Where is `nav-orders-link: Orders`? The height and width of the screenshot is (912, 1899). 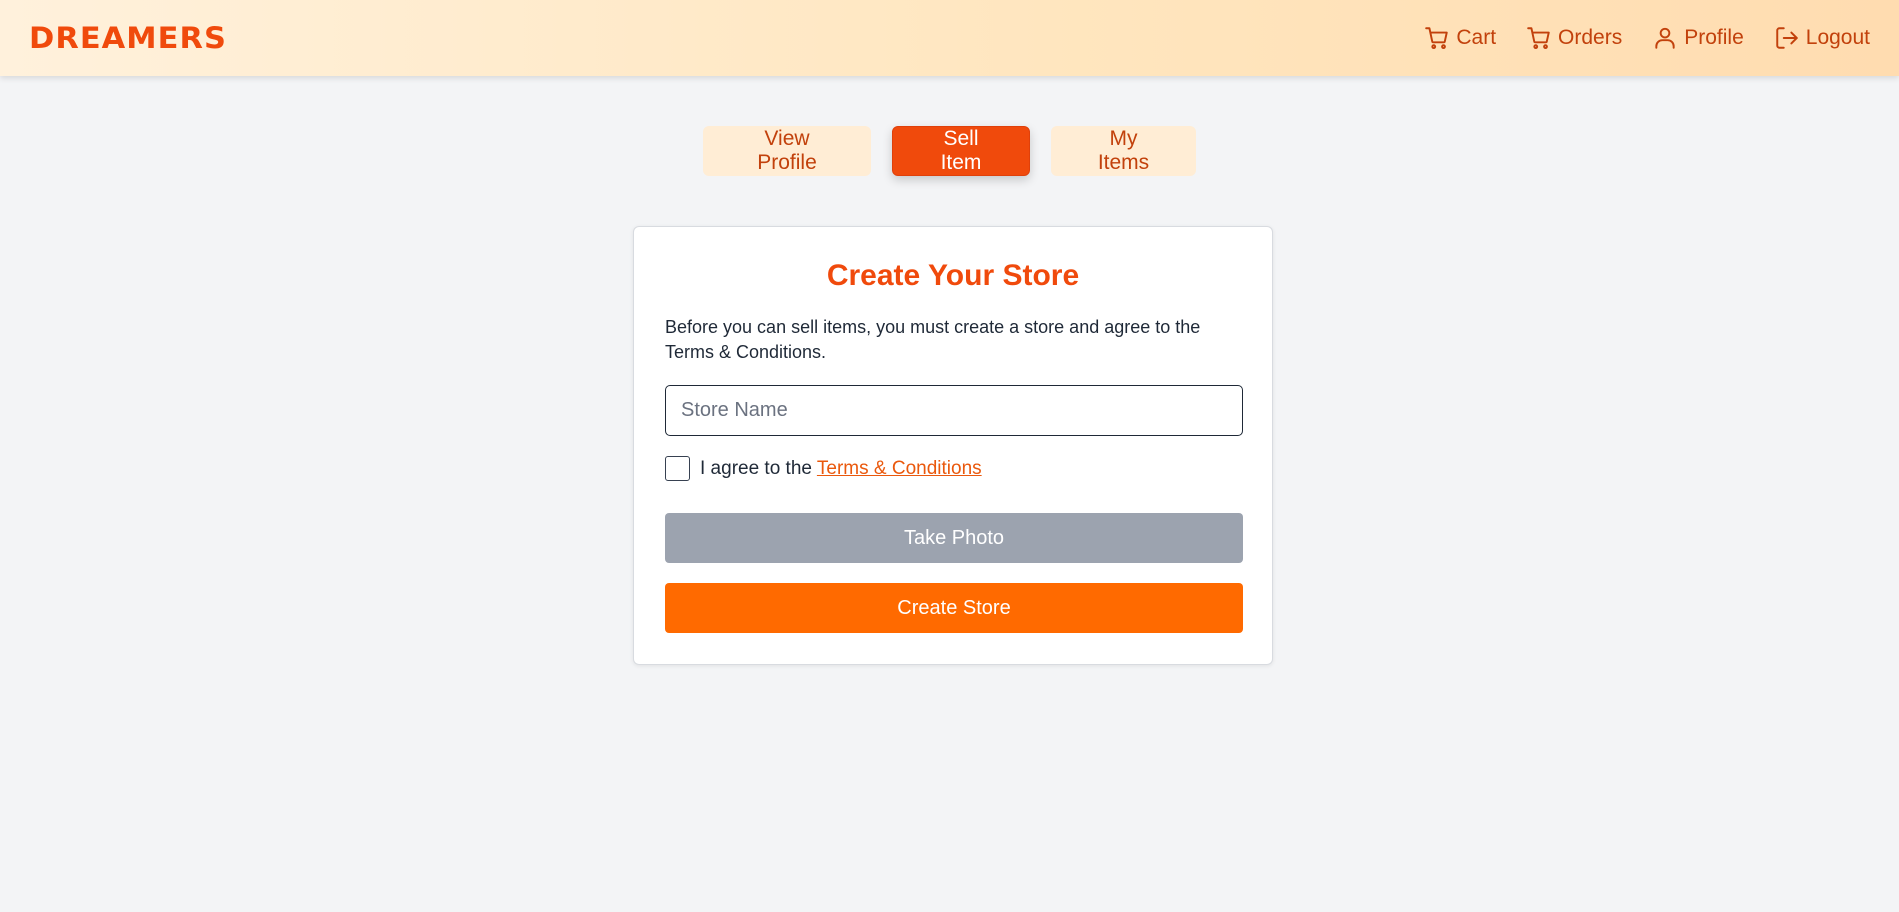
nav-orders-link: Orders is located at coordinates (1574, 38).